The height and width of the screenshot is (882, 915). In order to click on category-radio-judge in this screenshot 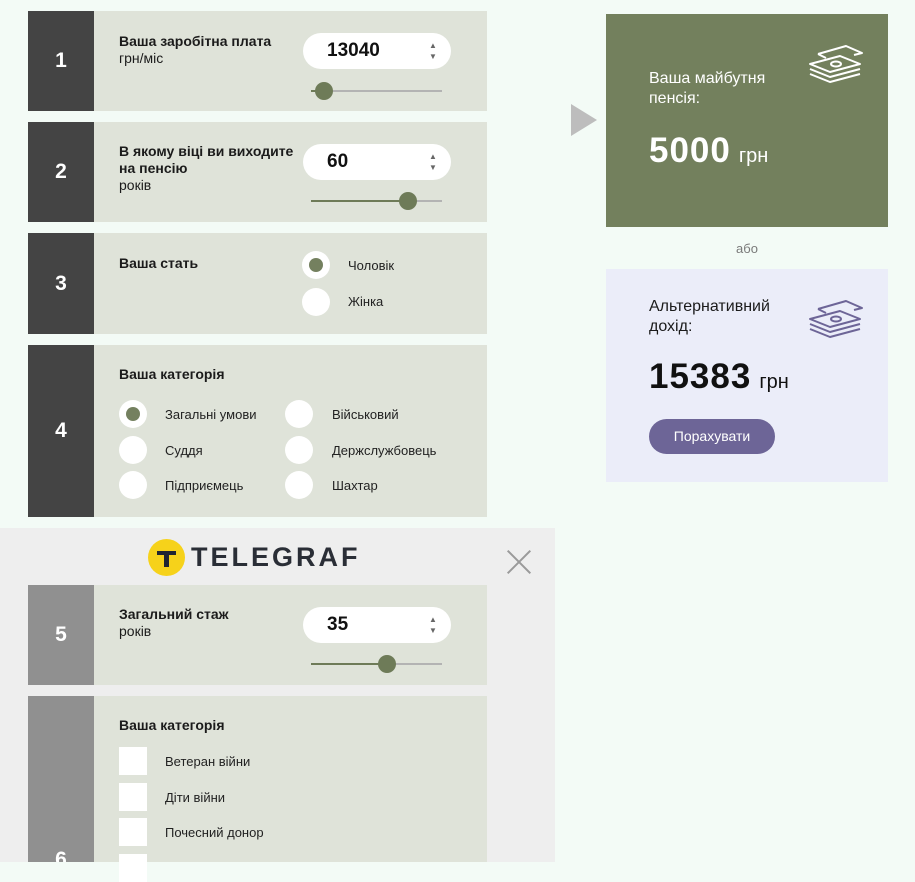, I will do `click(133, 450)`.